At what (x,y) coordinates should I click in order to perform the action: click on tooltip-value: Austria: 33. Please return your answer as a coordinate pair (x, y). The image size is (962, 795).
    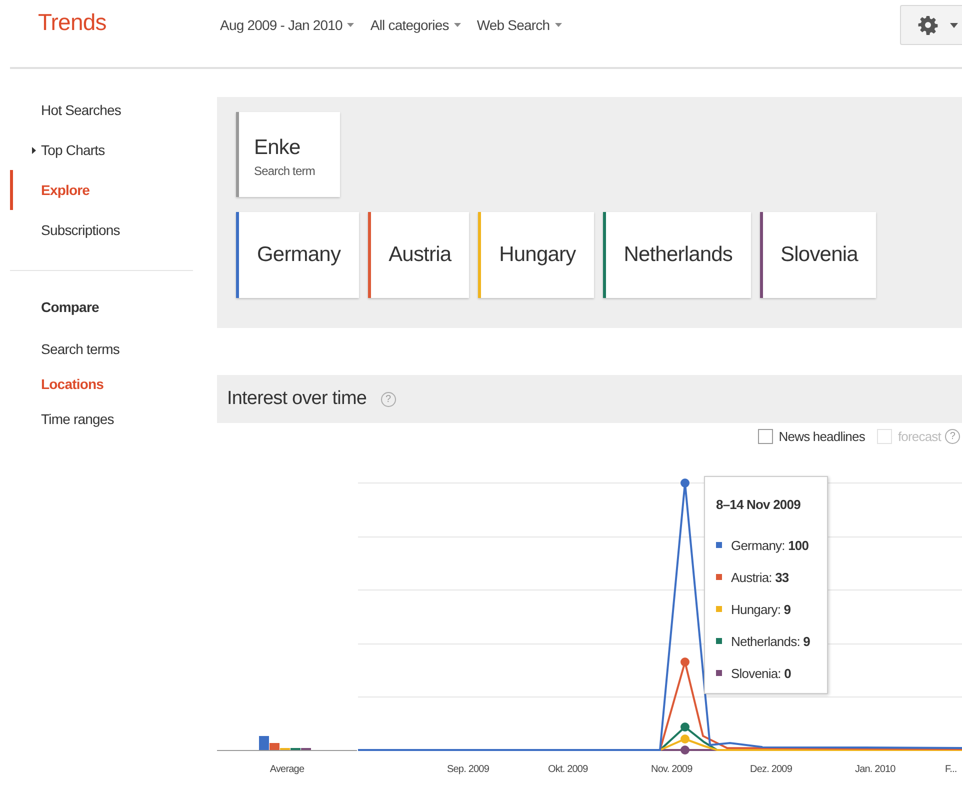
    Looking at the image, I should click on (760, 577).